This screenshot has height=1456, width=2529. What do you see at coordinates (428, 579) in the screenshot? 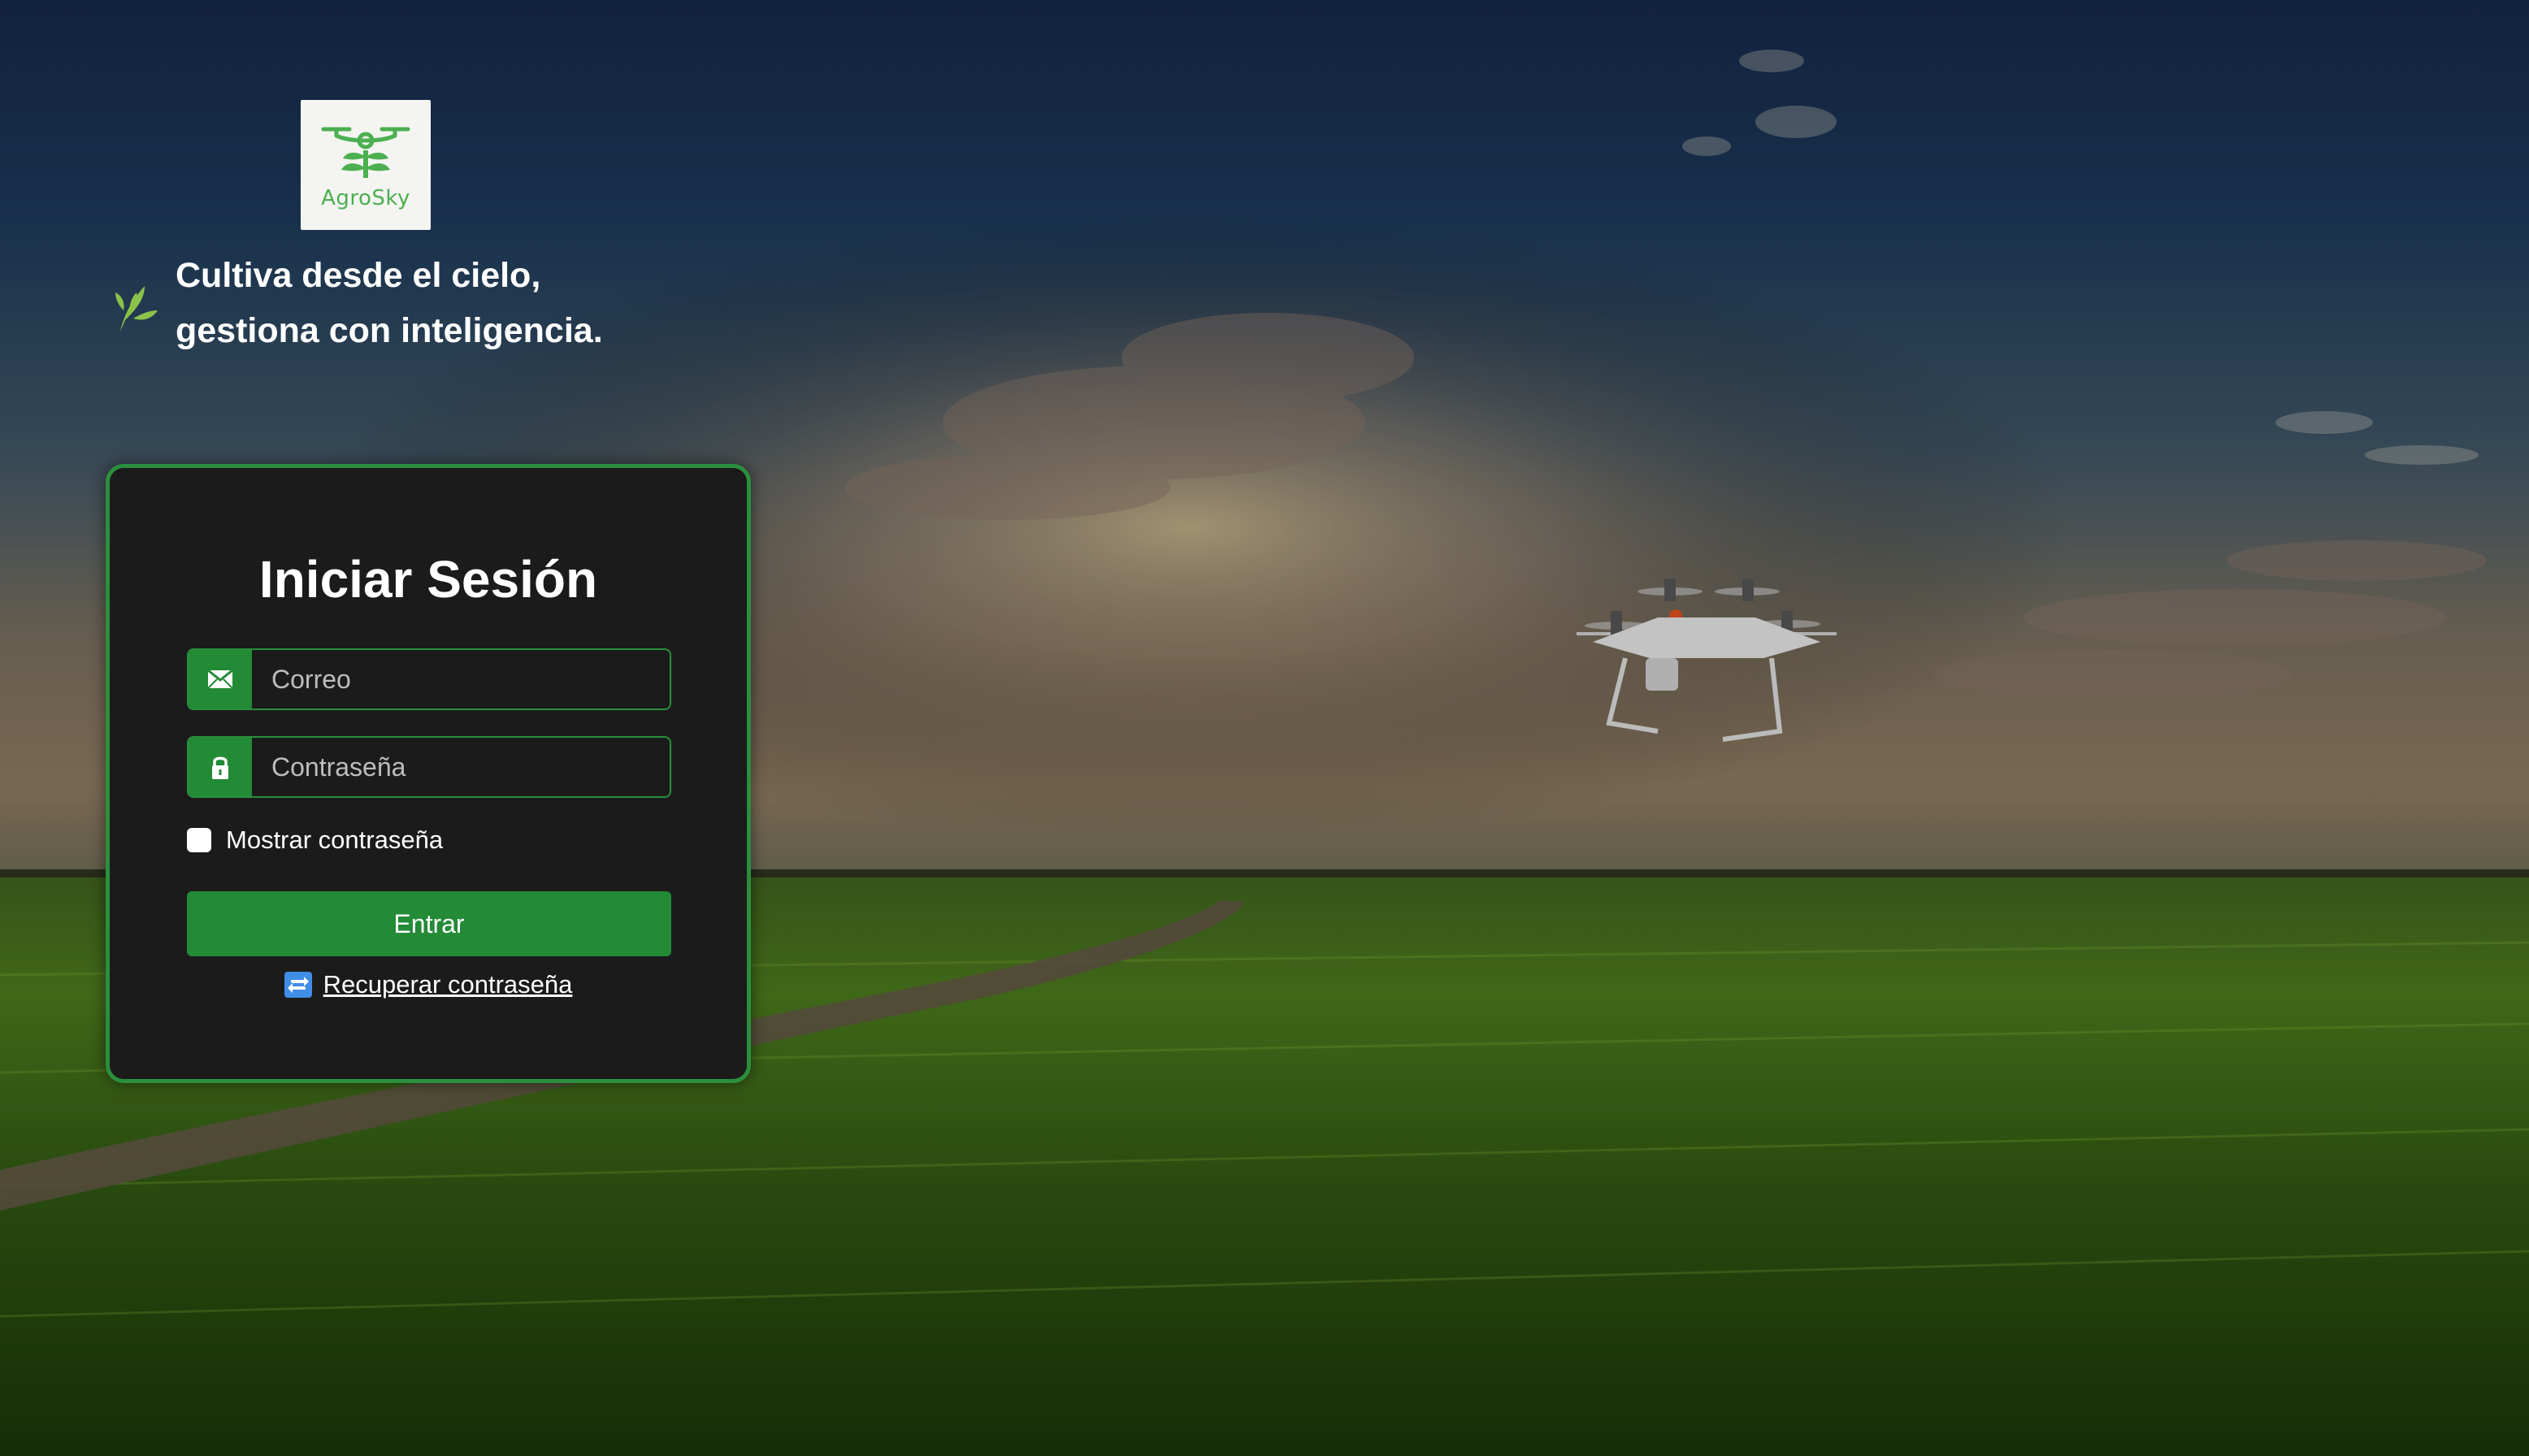
I see `login-title: Iniciar Sesión` at bounding box center [428, 579].